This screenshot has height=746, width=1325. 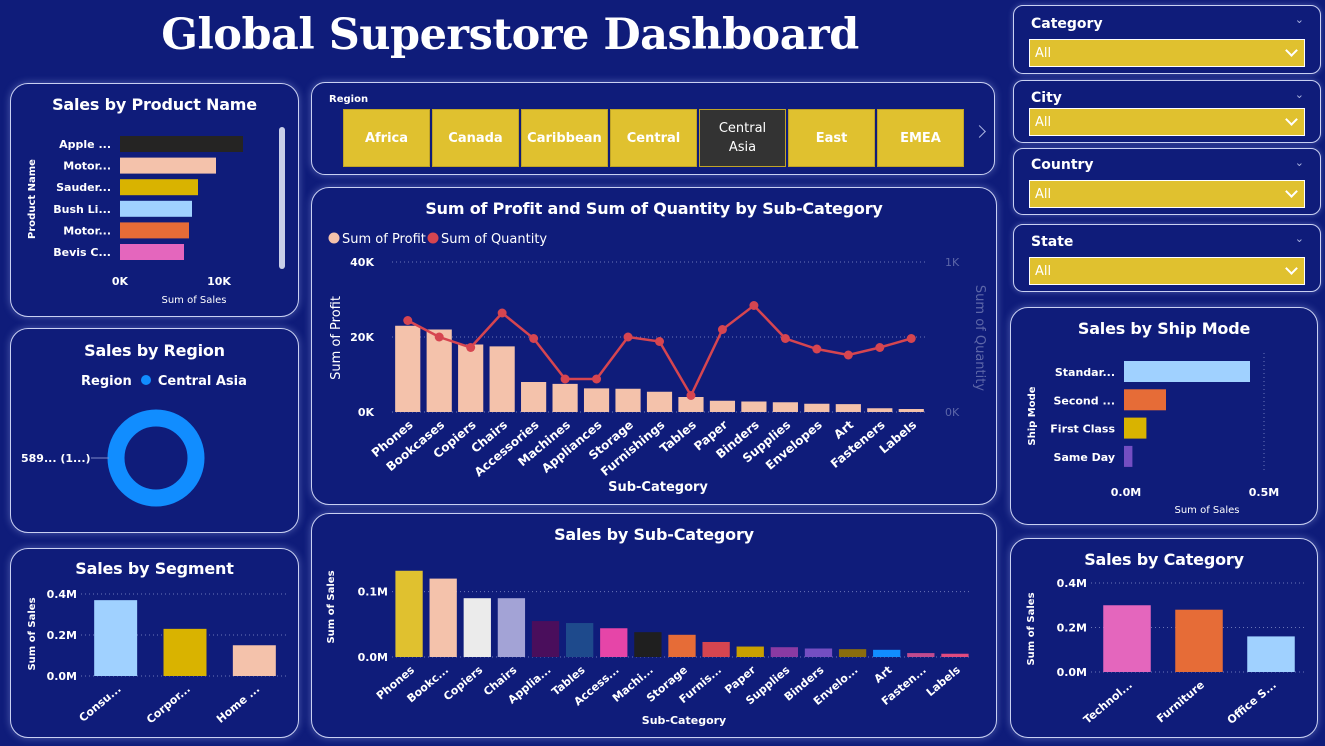 What do you see at coordinates (282, 198) in the screenshot?
I see `scrollbar` at bounding box center [282, 198].